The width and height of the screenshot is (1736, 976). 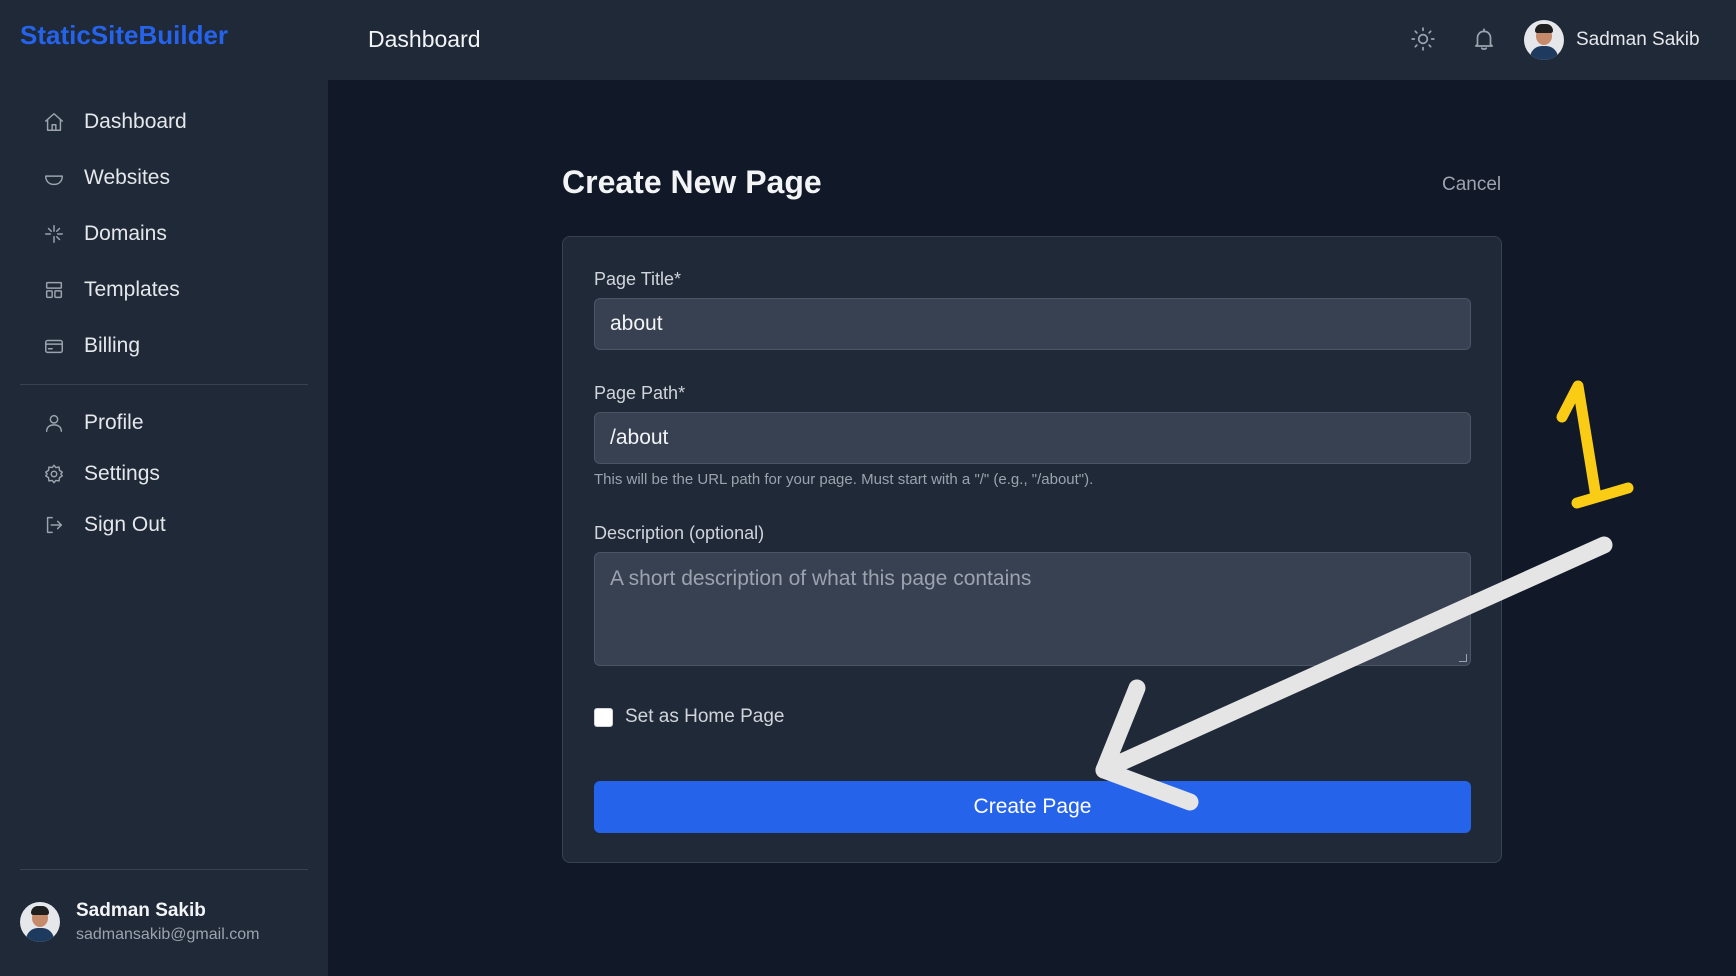 I want to click on brand-logo: StaticSiteBuilder, so click(x=124, y=35).